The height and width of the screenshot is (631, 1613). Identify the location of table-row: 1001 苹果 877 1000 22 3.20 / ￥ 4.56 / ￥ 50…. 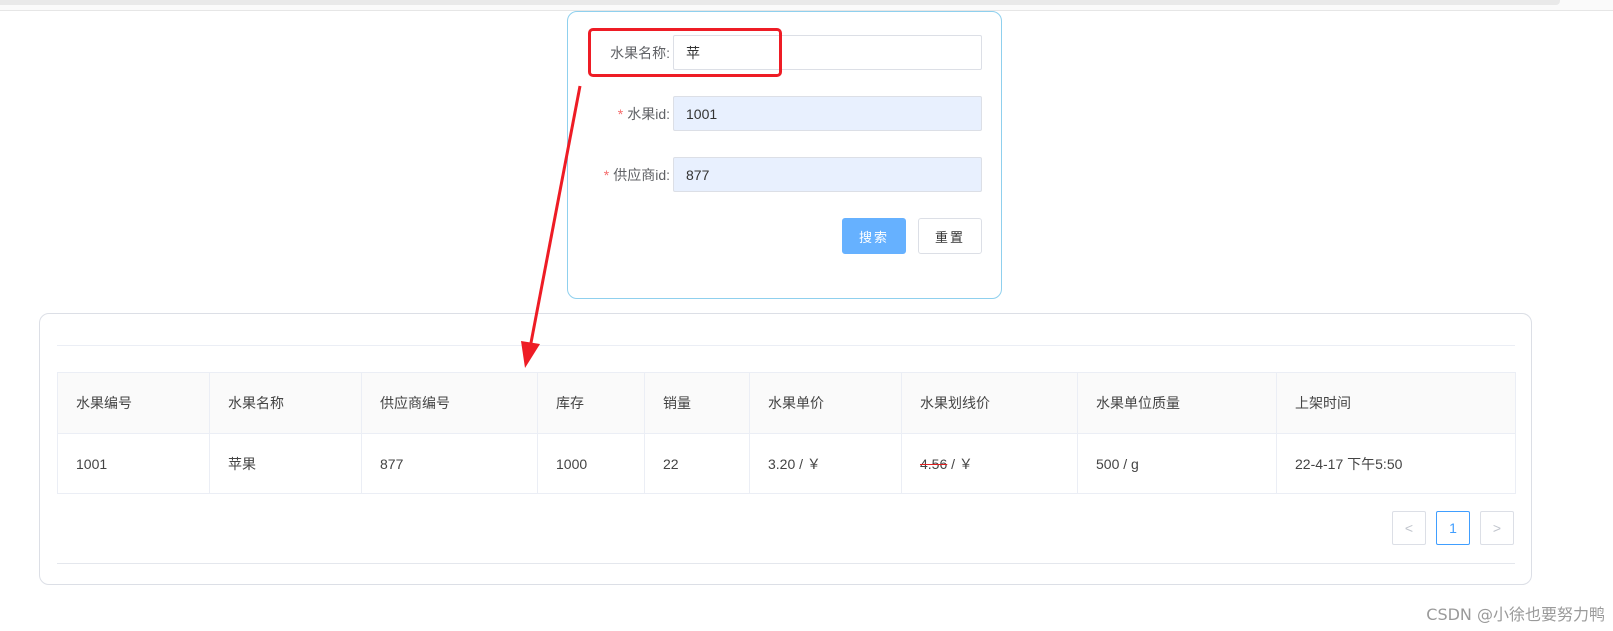
(786, 463).